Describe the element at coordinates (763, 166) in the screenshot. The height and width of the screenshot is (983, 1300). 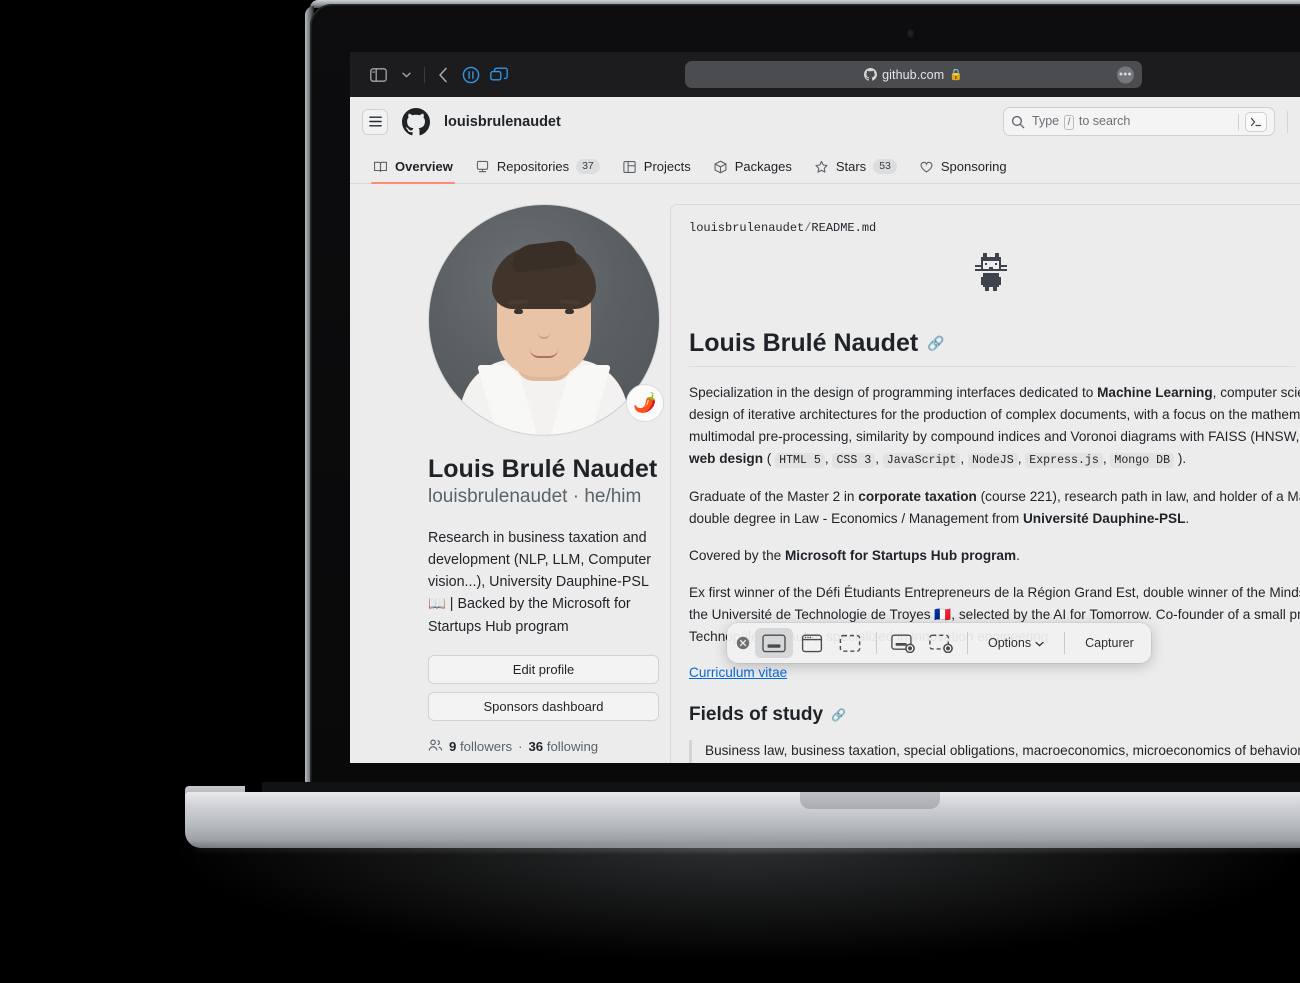
I see `tab-label: Packages` at that location.